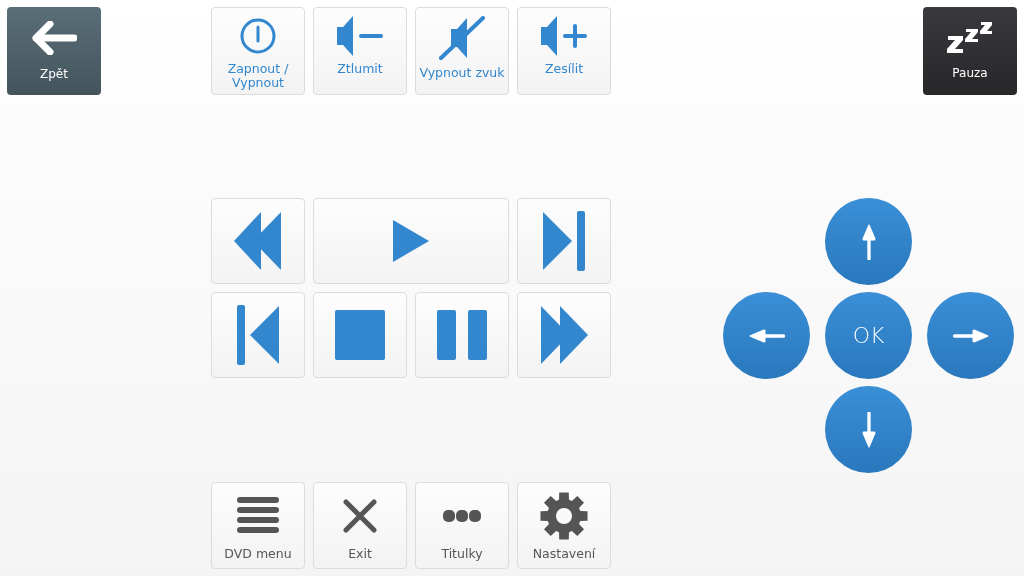 Image resolution: width=1024 pixels, height=576 pixels. I want to click on close-icon, so click(360, 516).